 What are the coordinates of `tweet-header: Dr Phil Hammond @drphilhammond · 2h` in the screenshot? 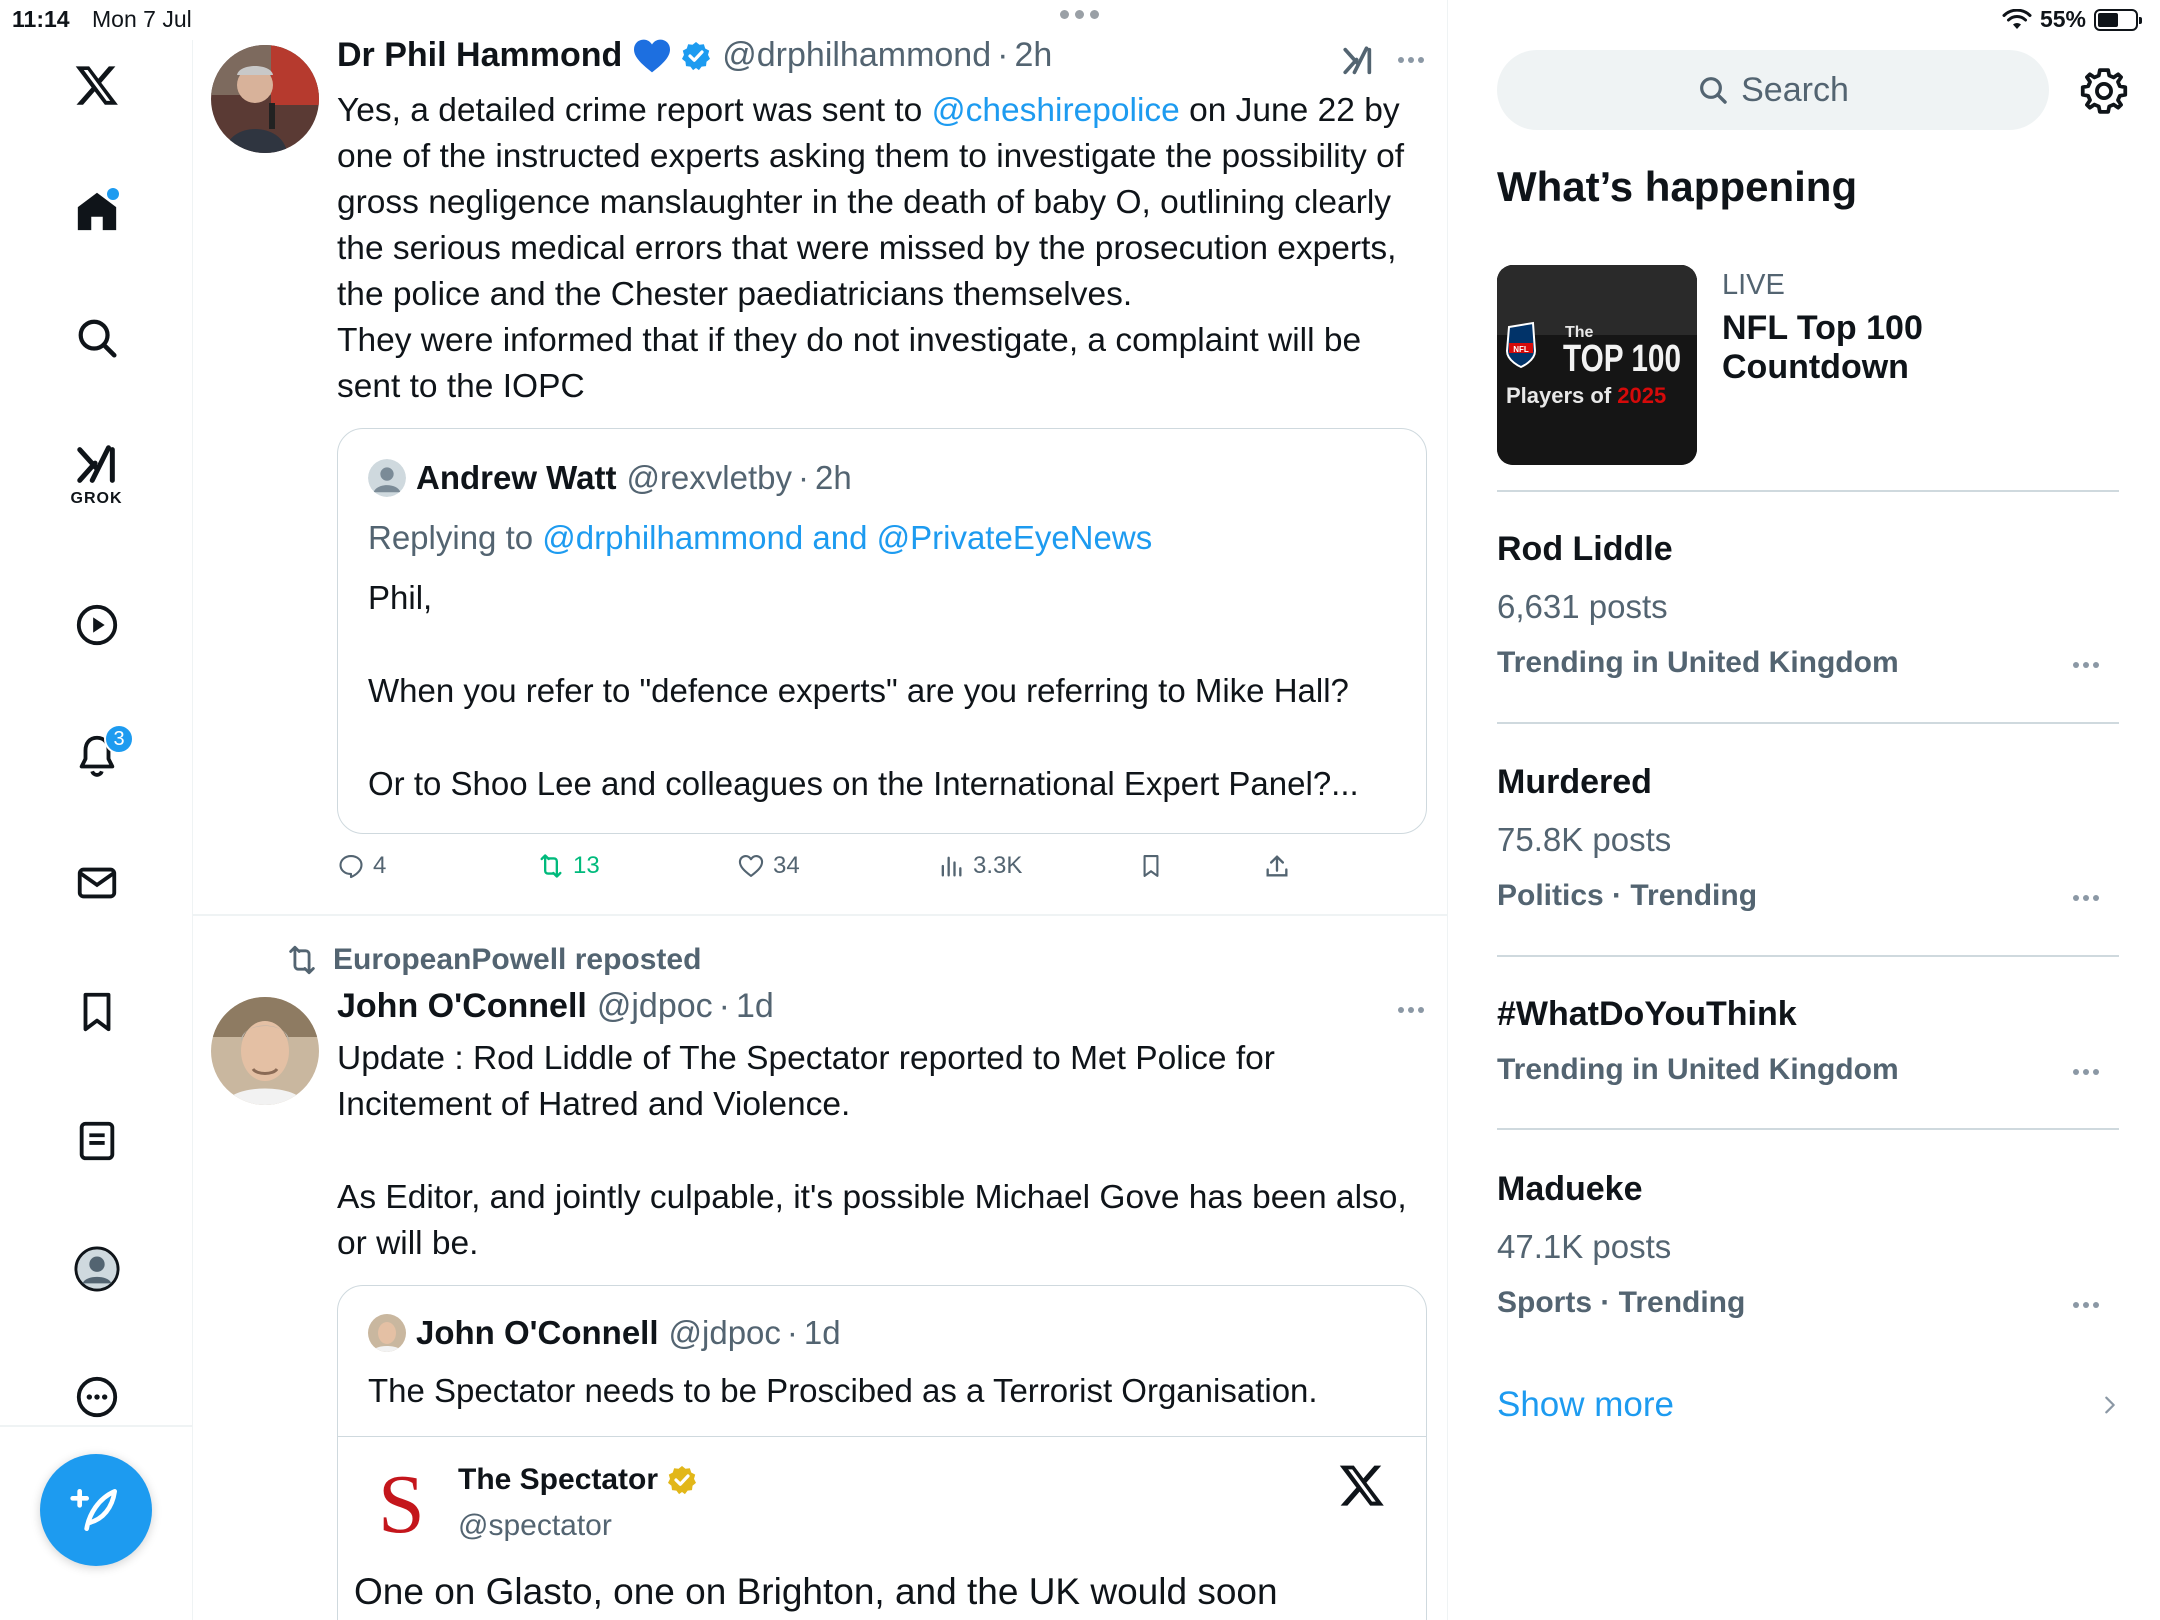 It's located at (694, 55).